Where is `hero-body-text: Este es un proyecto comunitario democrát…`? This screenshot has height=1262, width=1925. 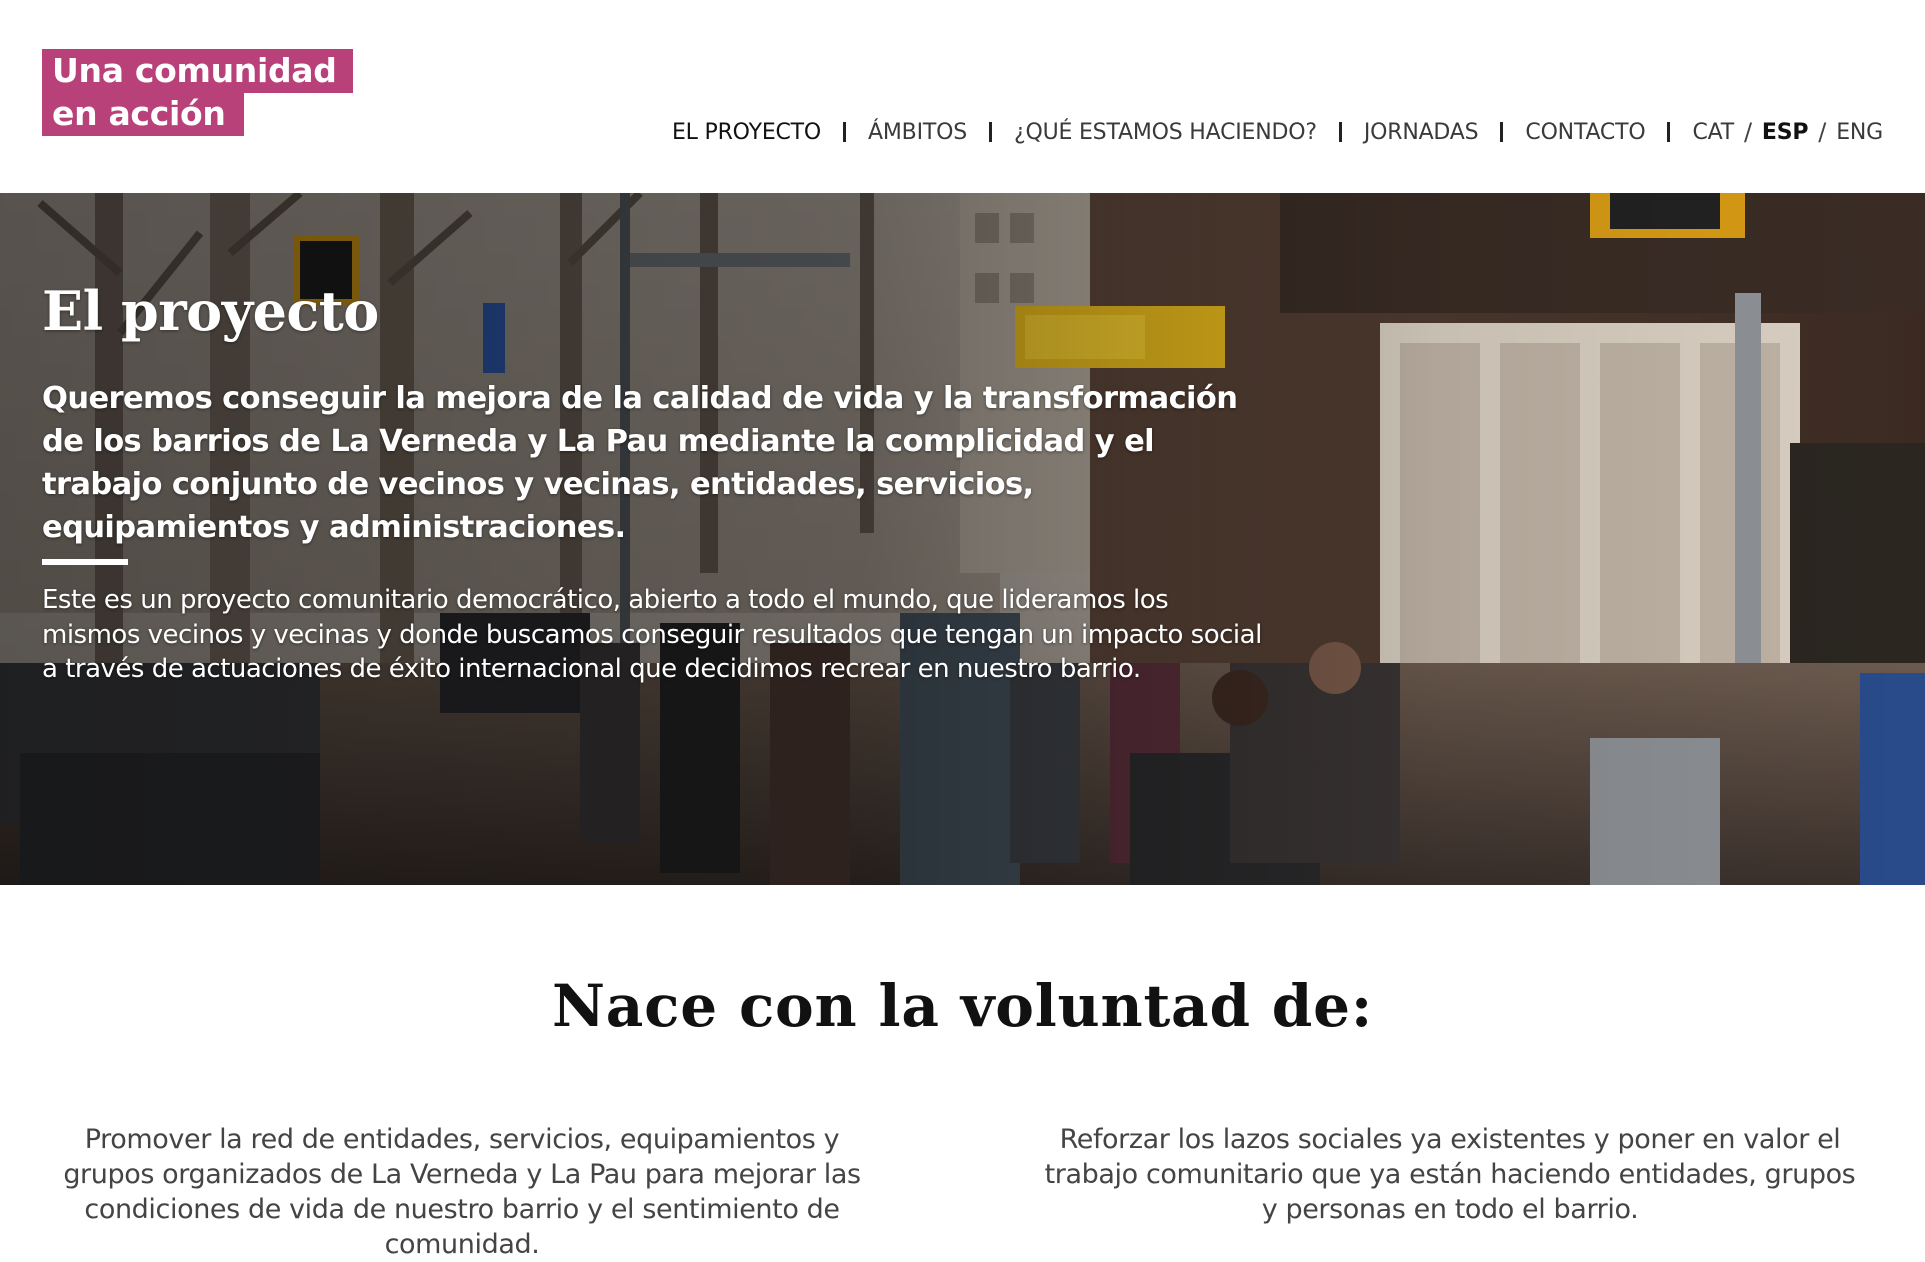 hero-body-text: Este es un proyecto comunitario democrát… is located at coordinates (652, 634).